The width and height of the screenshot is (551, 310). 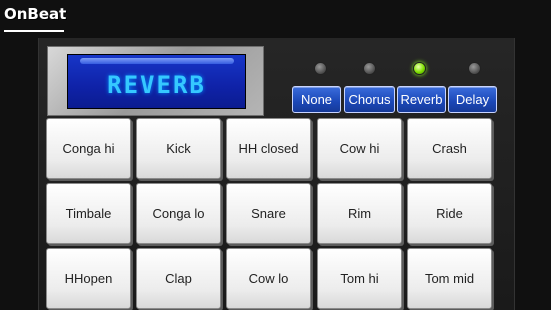 I want to click on pad-ride: Ride, so click(x=449, y=213).